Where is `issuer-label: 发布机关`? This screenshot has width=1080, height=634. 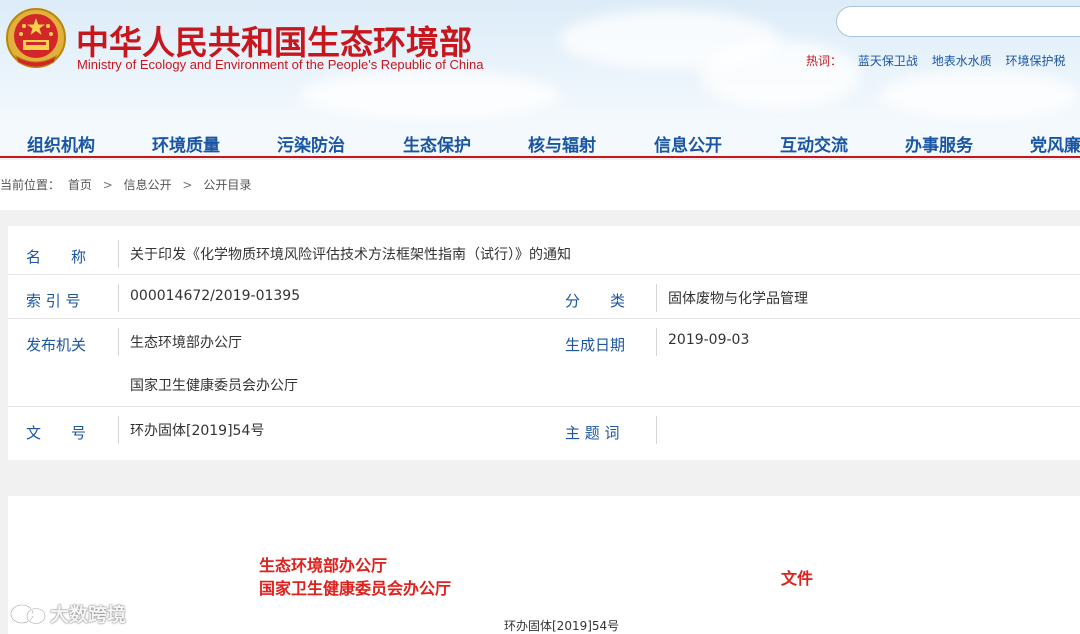 issuer-label: 发布机关 is located at coordinates (56, 345).